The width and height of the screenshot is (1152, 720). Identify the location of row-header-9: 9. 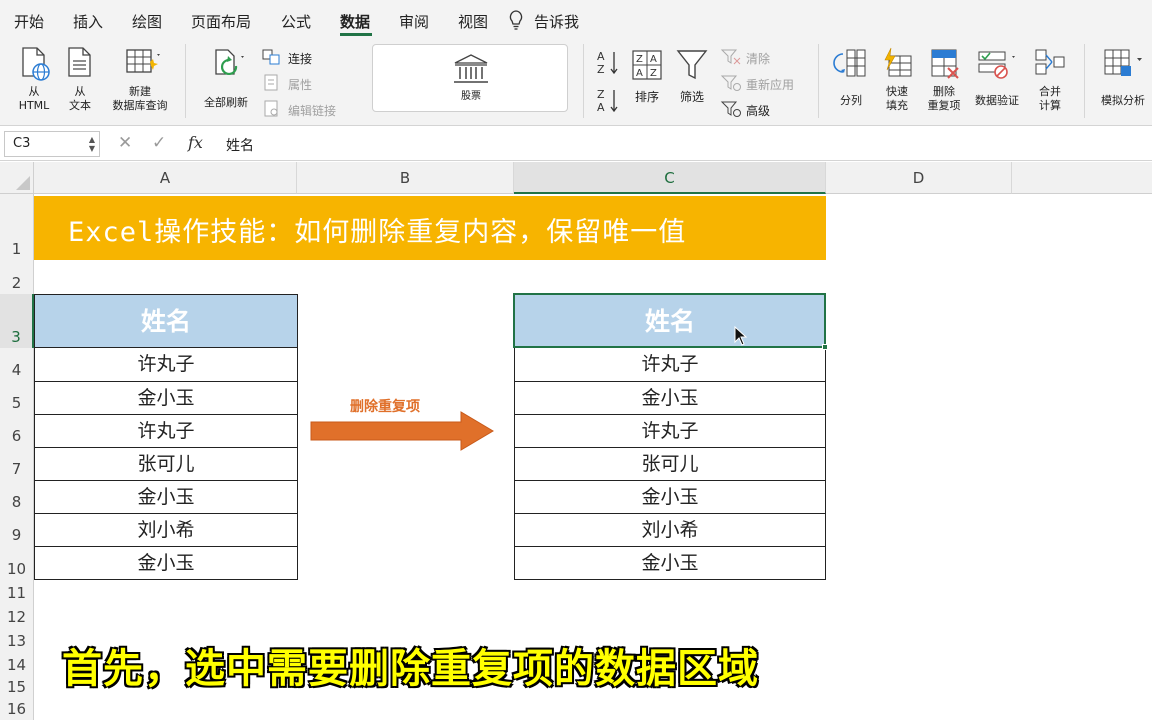
(17, 529).